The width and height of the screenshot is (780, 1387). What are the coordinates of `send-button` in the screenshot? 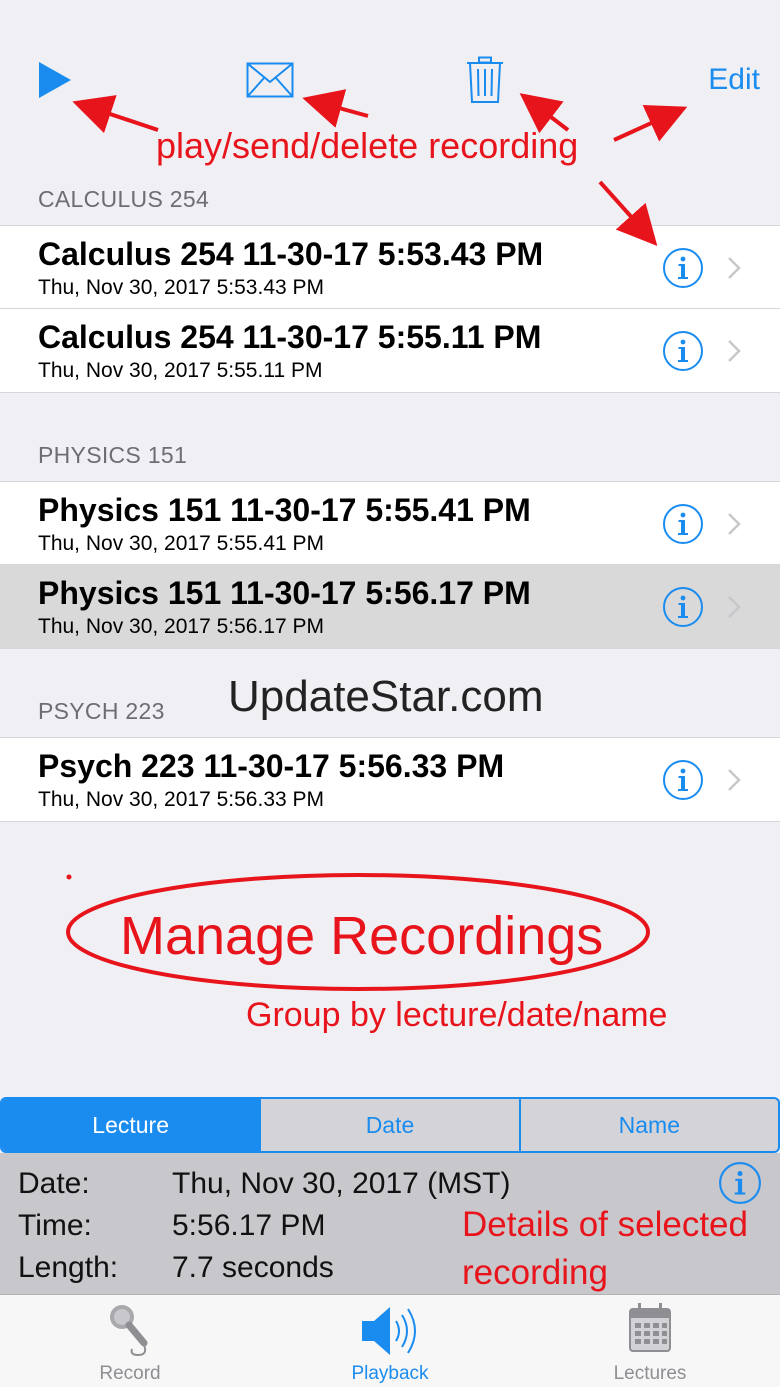 It's located at (270, 80).